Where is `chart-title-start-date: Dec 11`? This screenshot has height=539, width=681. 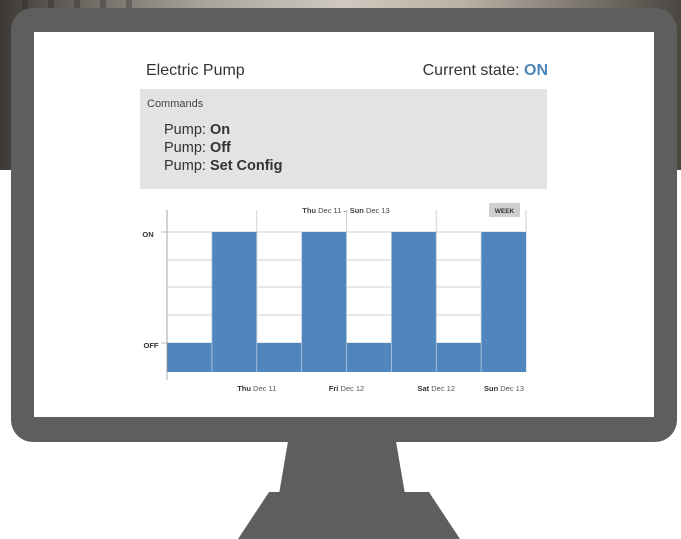 chart-title-start-date: Dec 11 is located at coordinates (329, 210).